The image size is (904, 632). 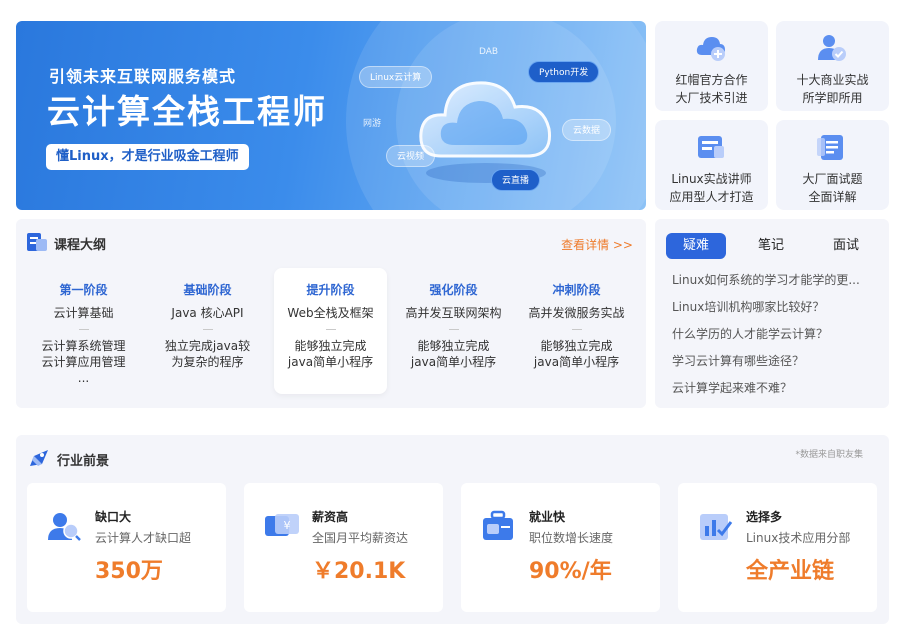 What do you see at coordinates (711, 165) in the screenshot?
I see `feature-card: Linux实战讲师 应用型人才打造` at bounding box center [711, 165].